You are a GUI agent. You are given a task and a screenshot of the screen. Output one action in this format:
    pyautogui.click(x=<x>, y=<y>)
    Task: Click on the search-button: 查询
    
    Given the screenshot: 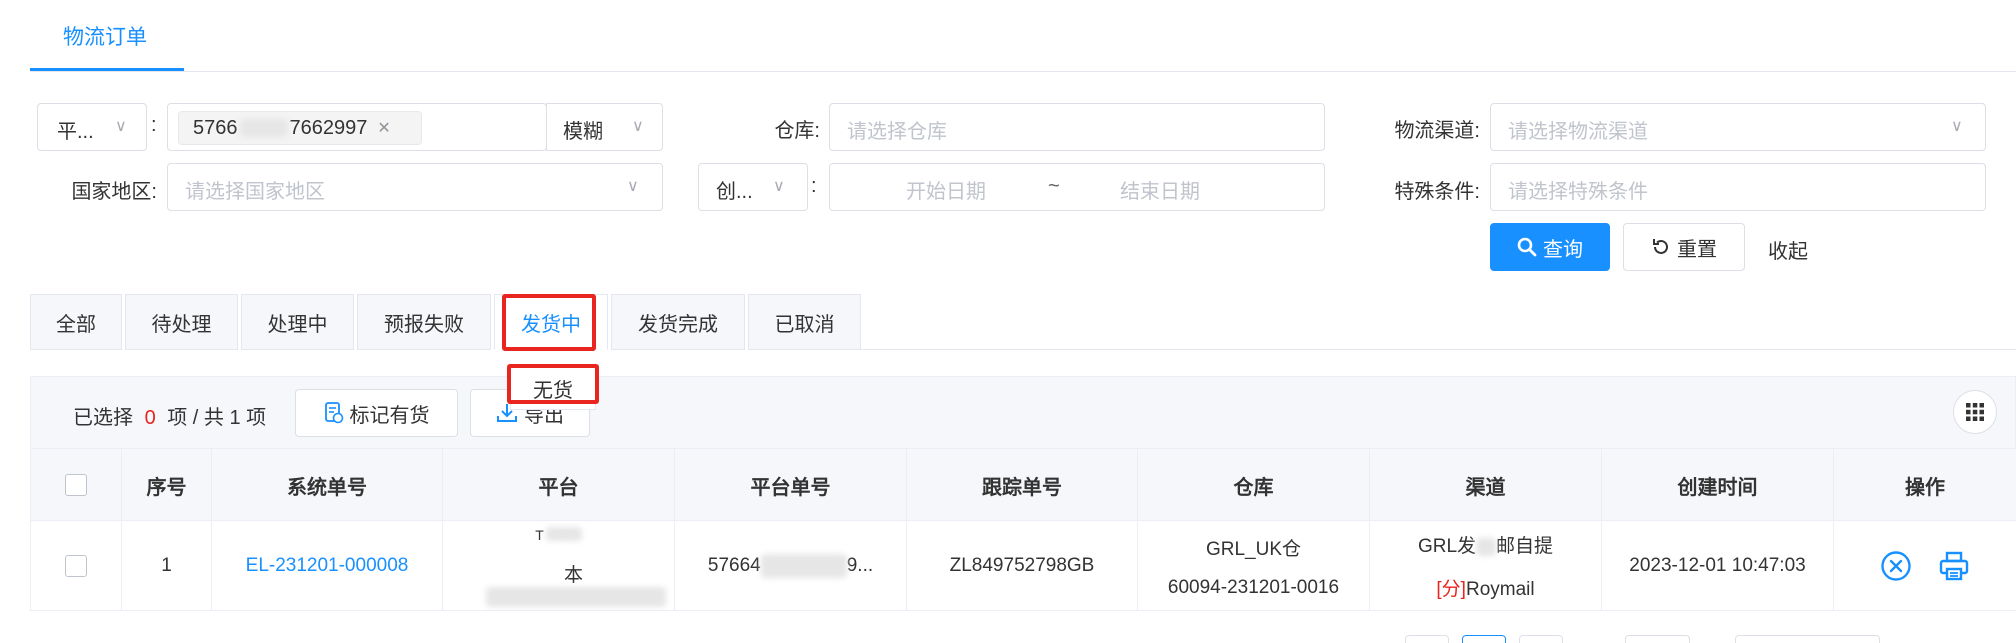 What is the action you would take?
    pyautogui.click(x=1550, y=247)
    